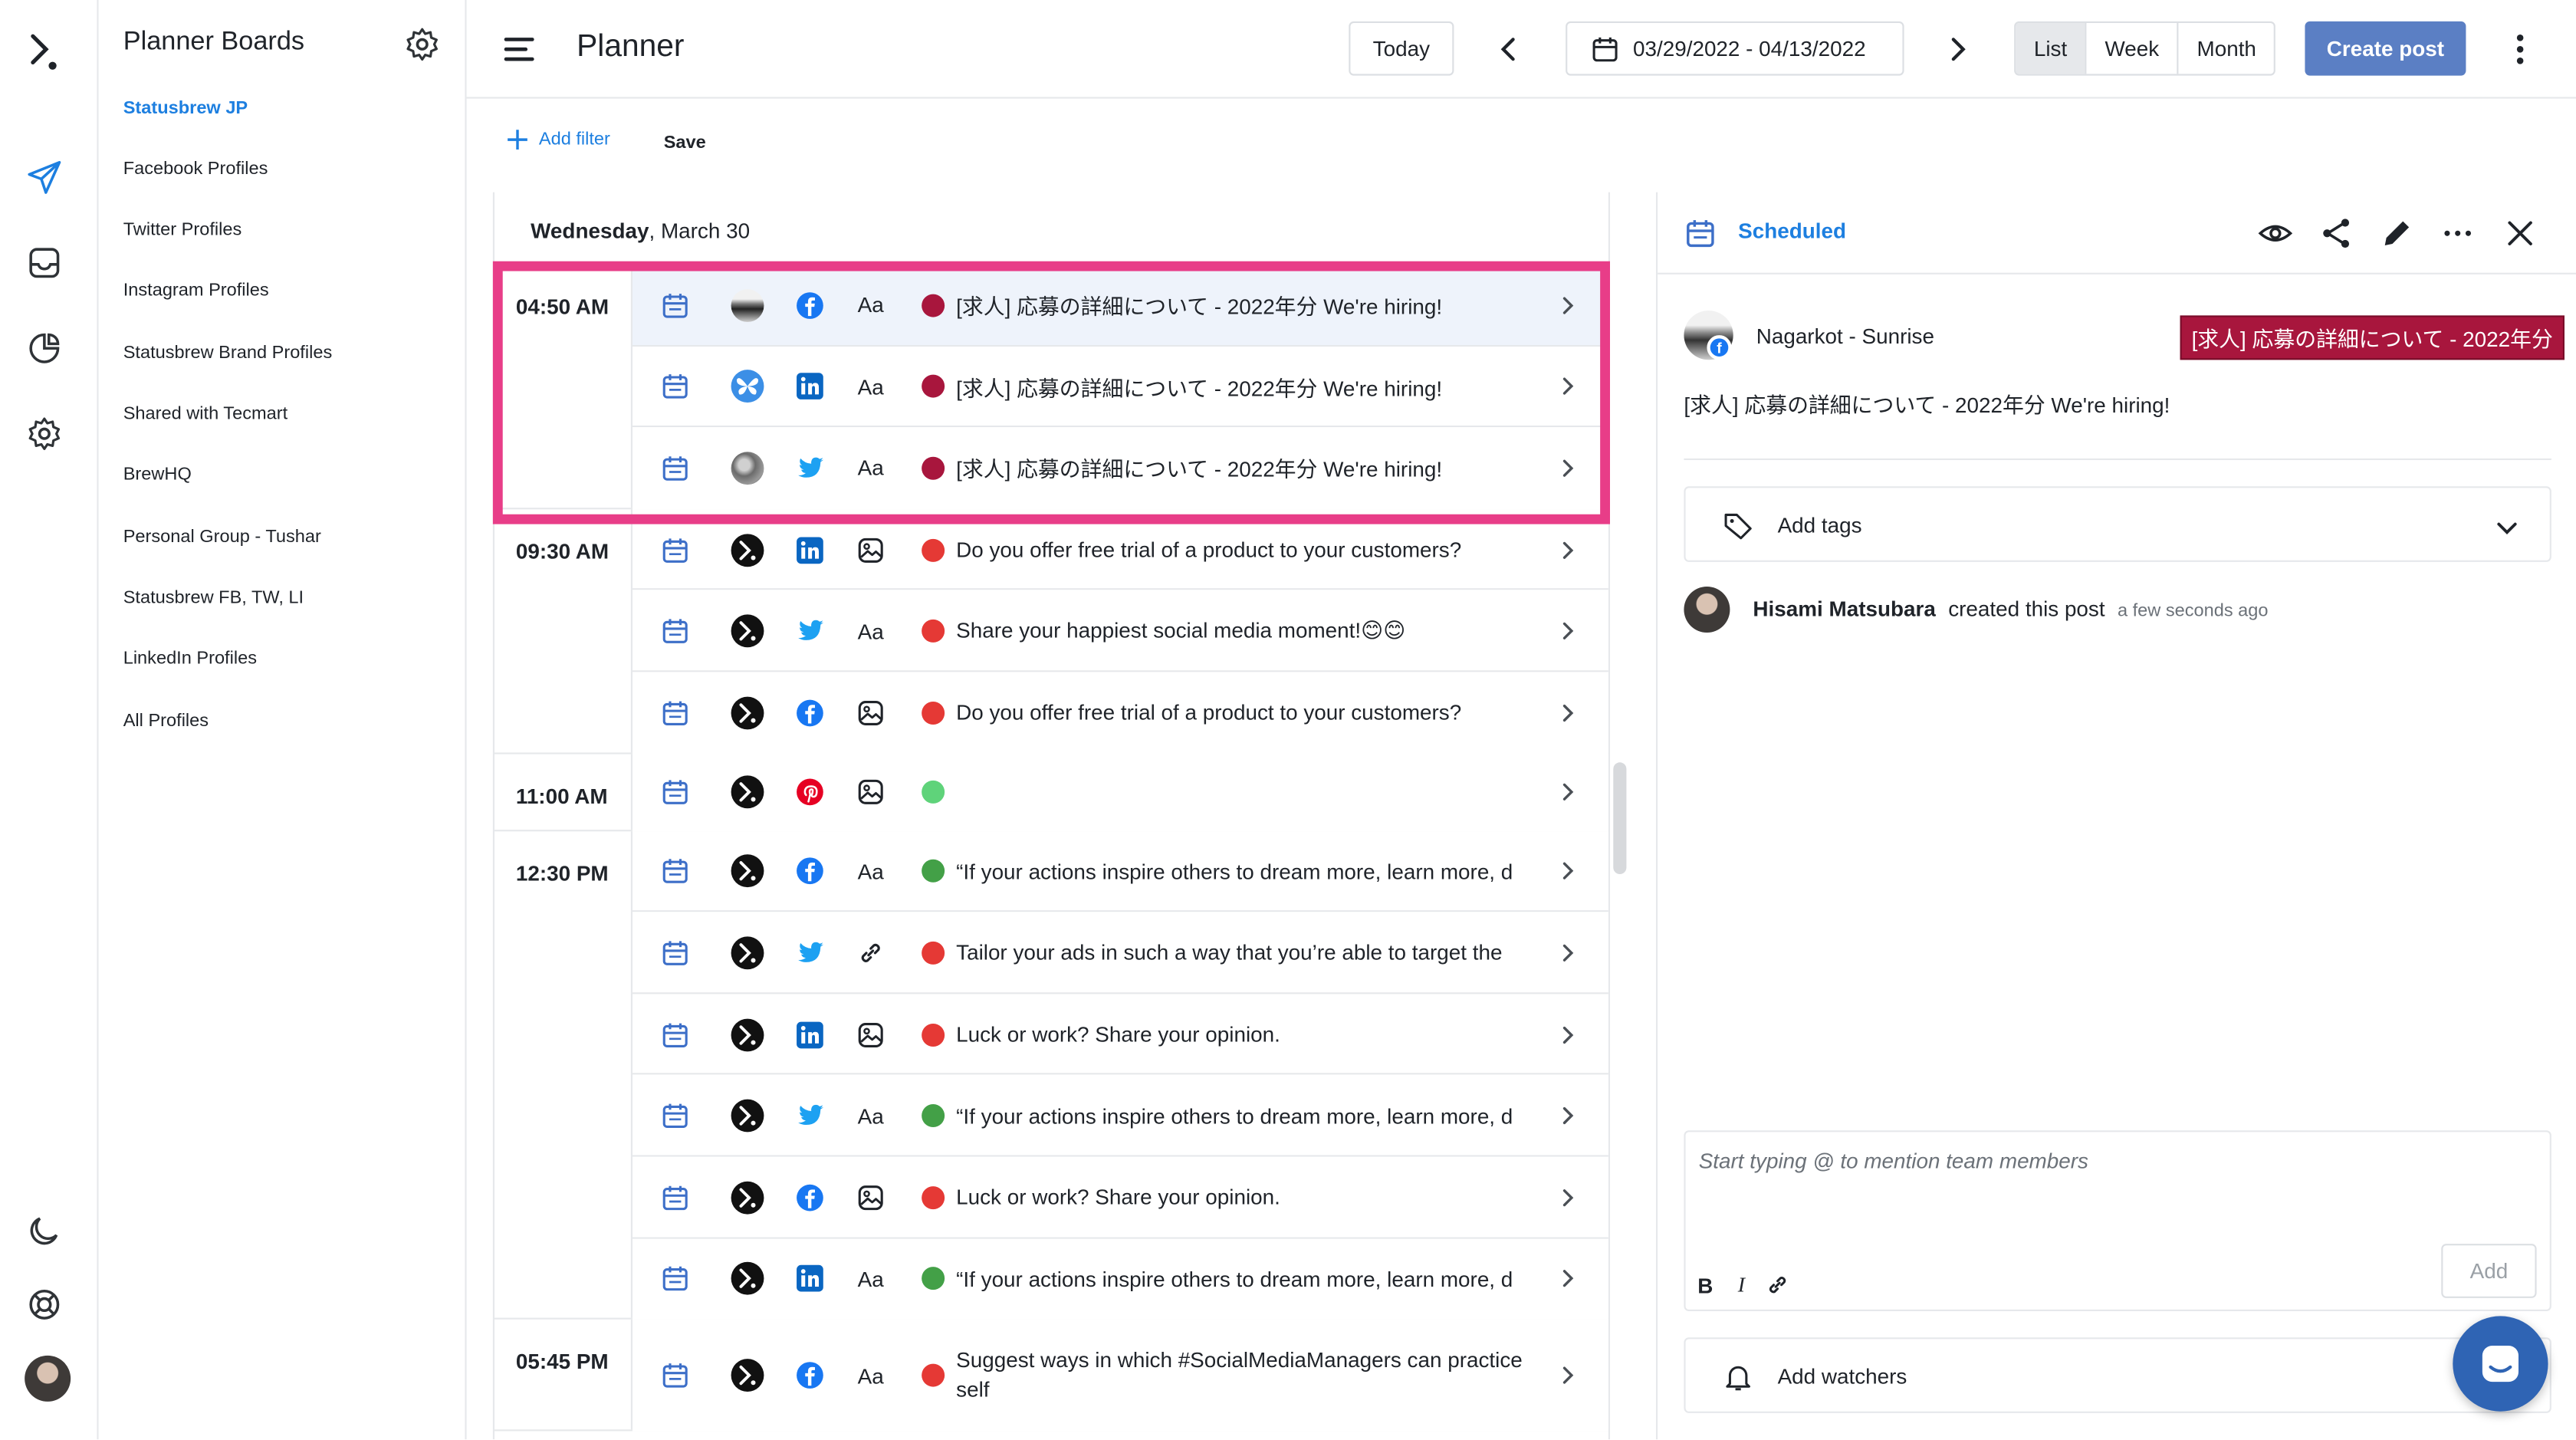 The height and width of the screenshot is (1440, 2576). What do you see at coordinates (1845, 608) in the screenshot?
I see `activity-user: Hisami Matsubara` at bounding box center [1845, 608].